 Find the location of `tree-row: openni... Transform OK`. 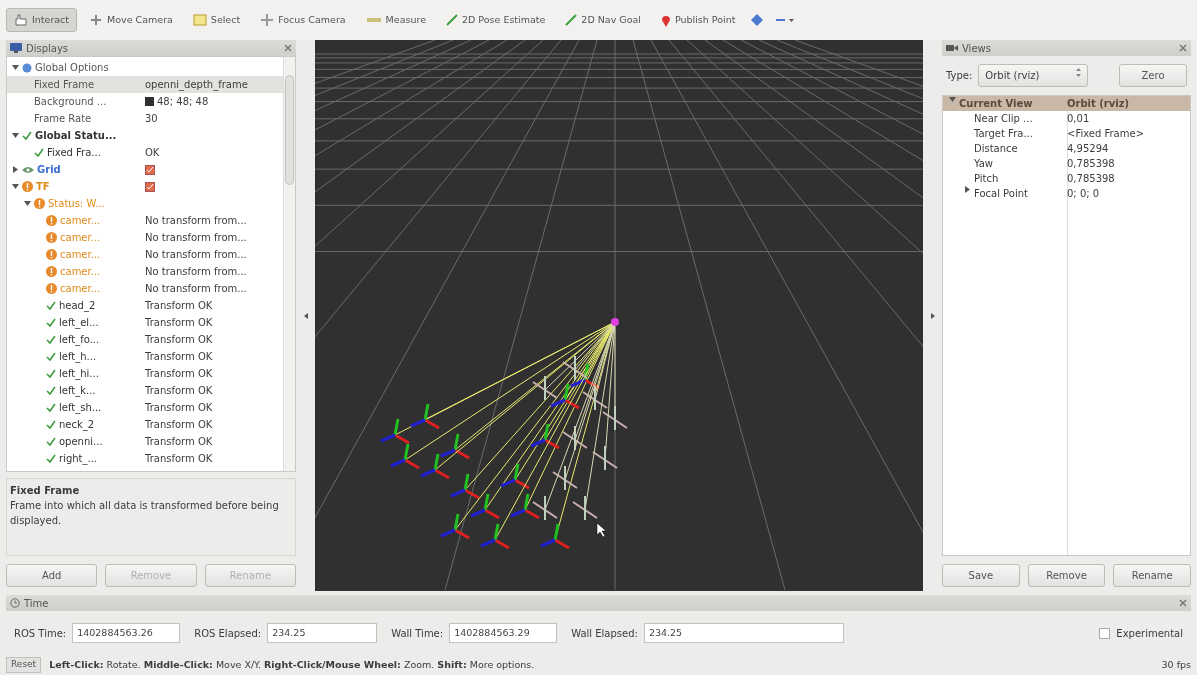

tree-row: openni... Transform OK is located at coordinates (145, 441).